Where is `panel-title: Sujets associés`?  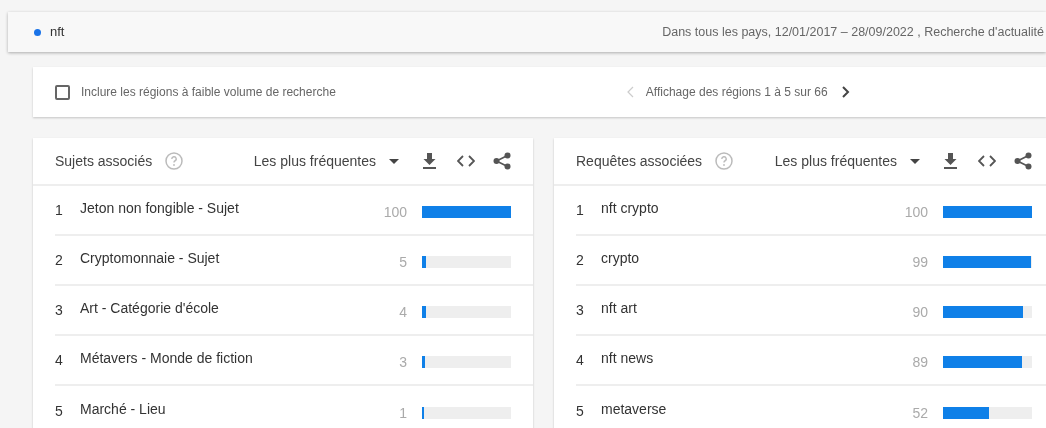 panel-title: Sujets associés is located at coordinates (104, 161).